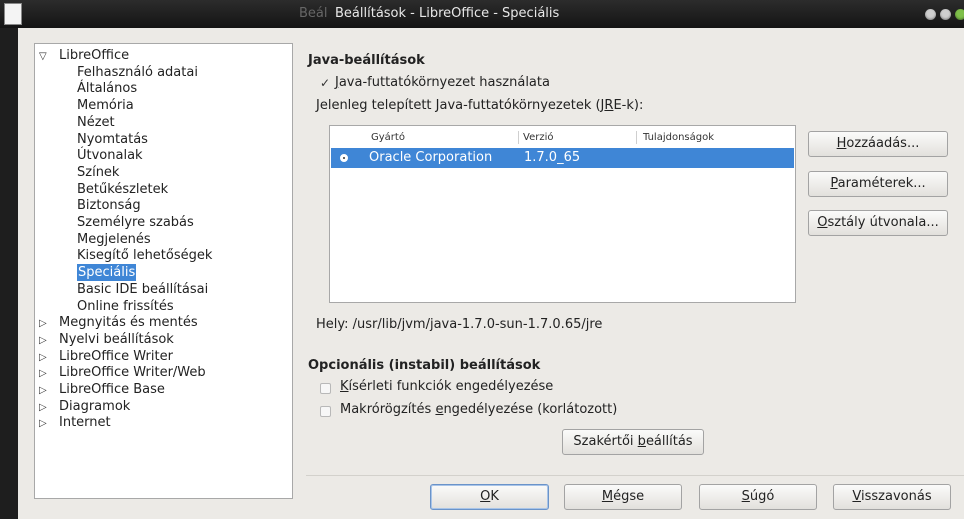  What do you see at coordinates (538, 137) in the screenshot?
I see `column-header-version: Verzió` at bounding box center [538, 137].